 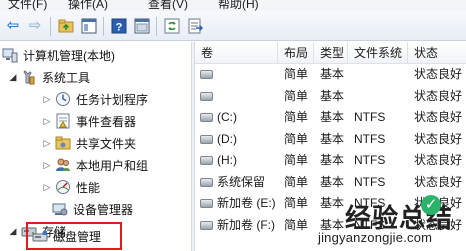 I want to click on table-row: 系统保留 简单 基本 NTFS 状态良好, so click(x=330, y=182).